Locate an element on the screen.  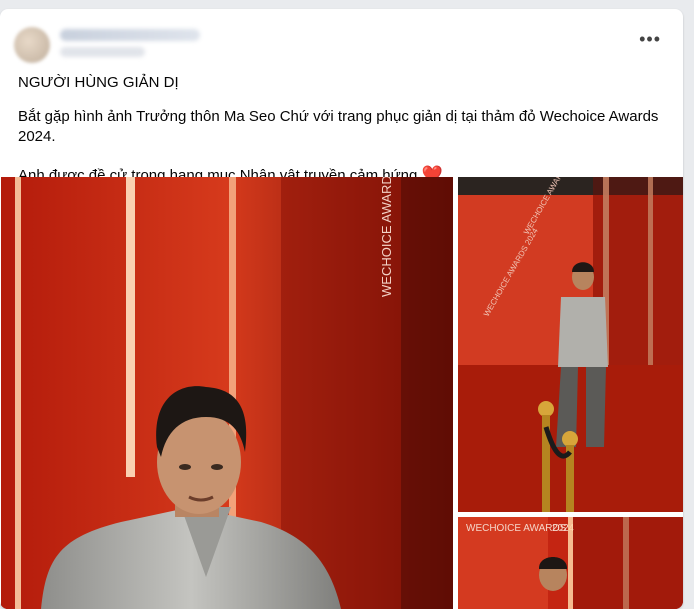
author-name-blurred is located at coordinates (130, 35).